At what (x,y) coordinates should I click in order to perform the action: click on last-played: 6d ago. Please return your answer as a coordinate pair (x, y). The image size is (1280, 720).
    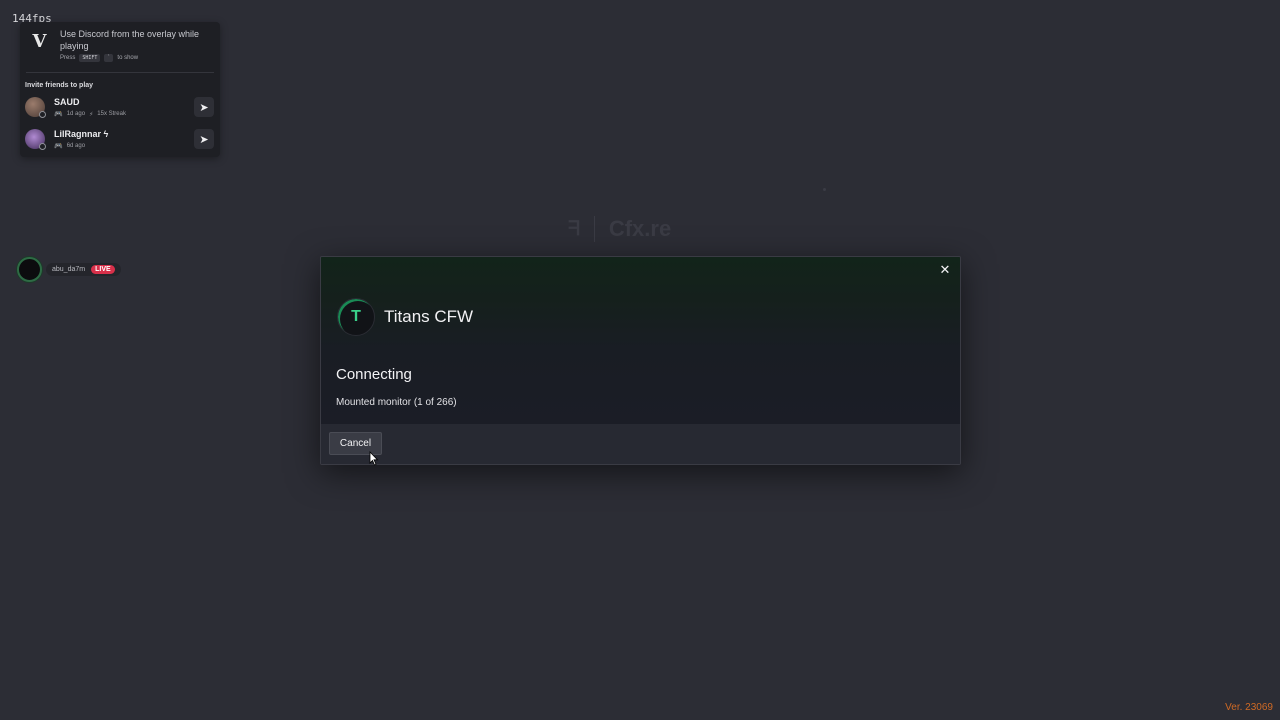
    Looking at the image, I should click on (76, 146).